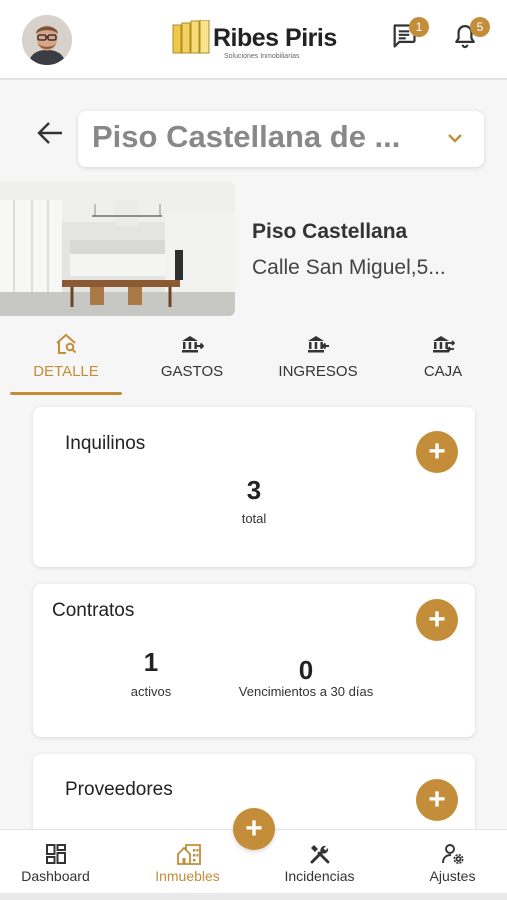  What do you see at coordinates (437, 620) in the screenshot?
I see `add-contrato-button: +` at bounding box center [437, 620].